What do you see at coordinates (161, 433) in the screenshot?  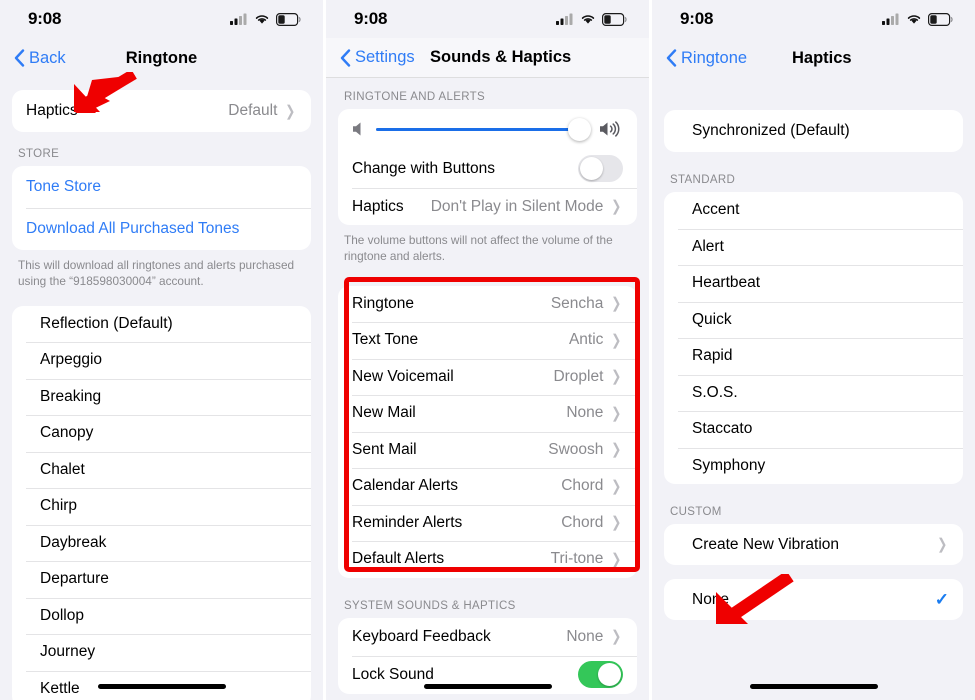 I see `list-item: Canopy` at bounding box center [161, 433].